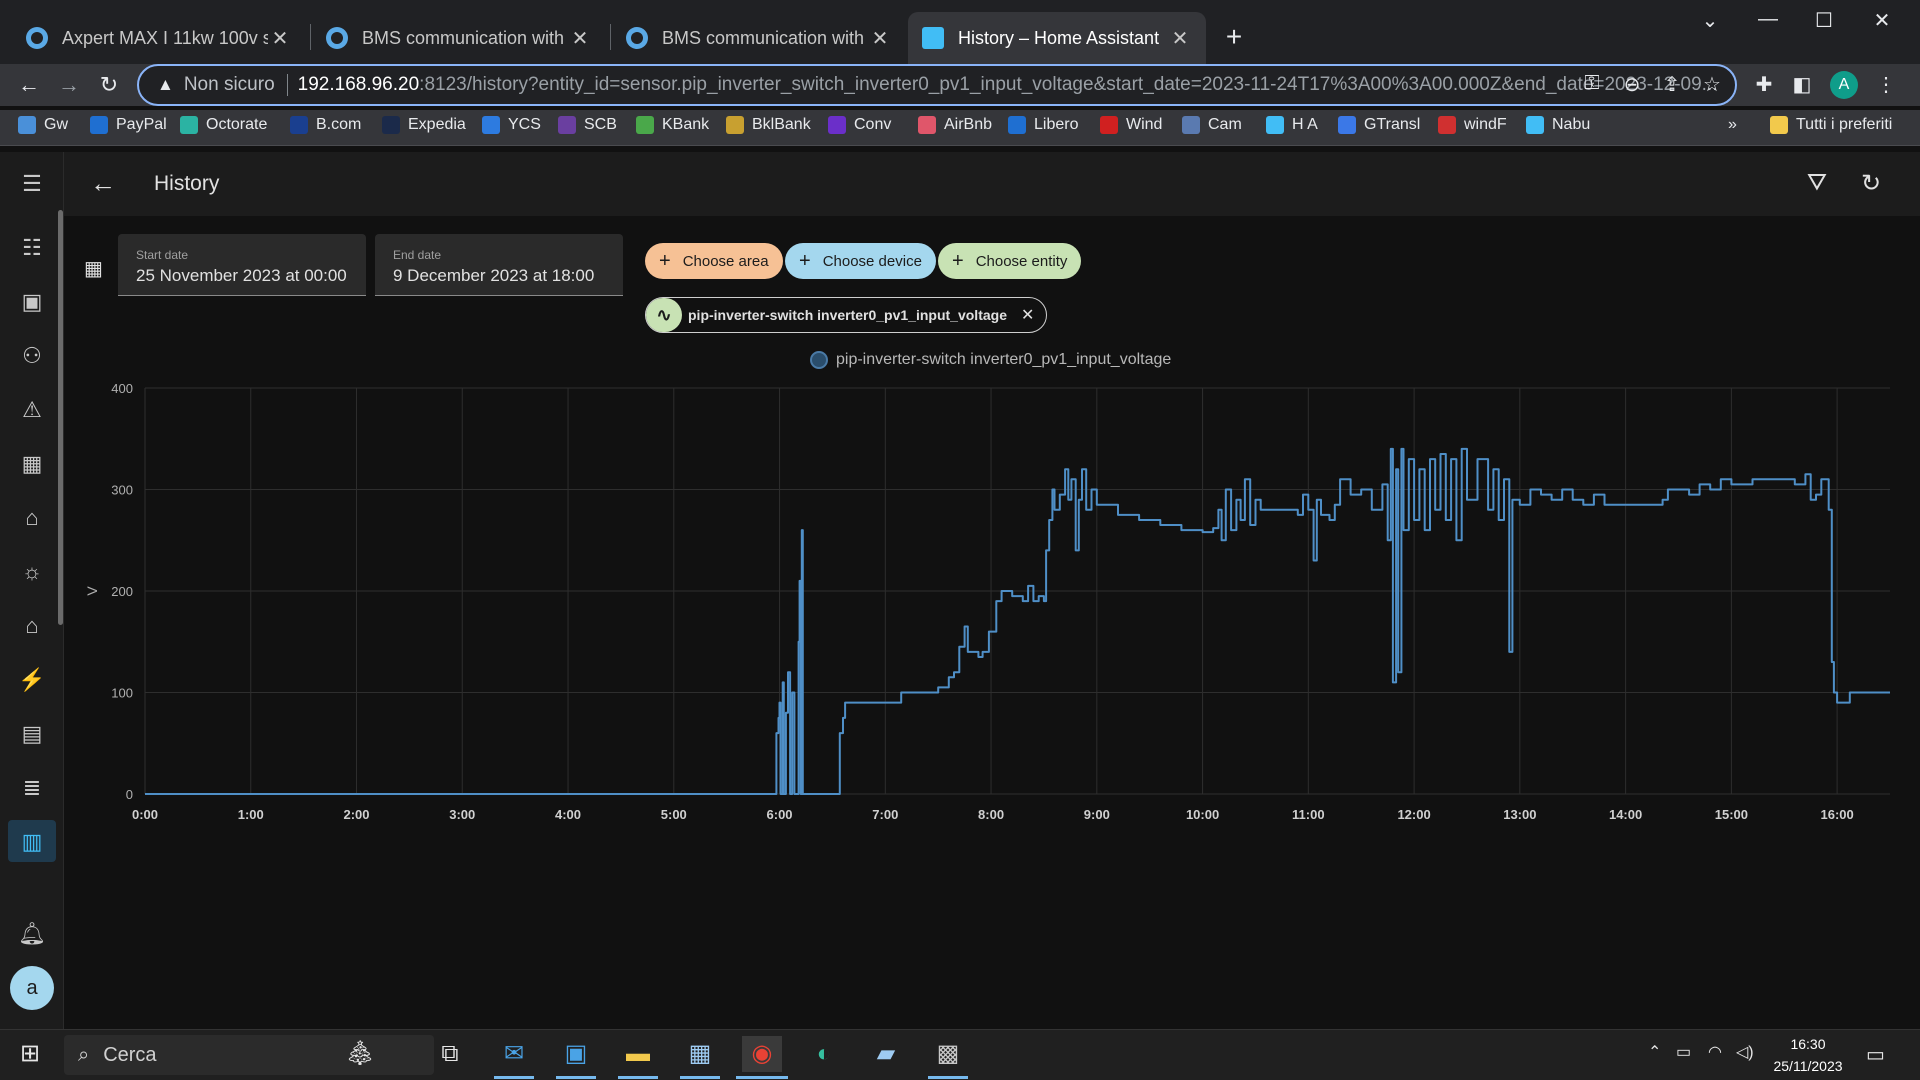 The image size is (1920, 1080). Describe the element at coordinates (672, 125) in the screenshot. I see `bookmark-item: KBank` at that location.